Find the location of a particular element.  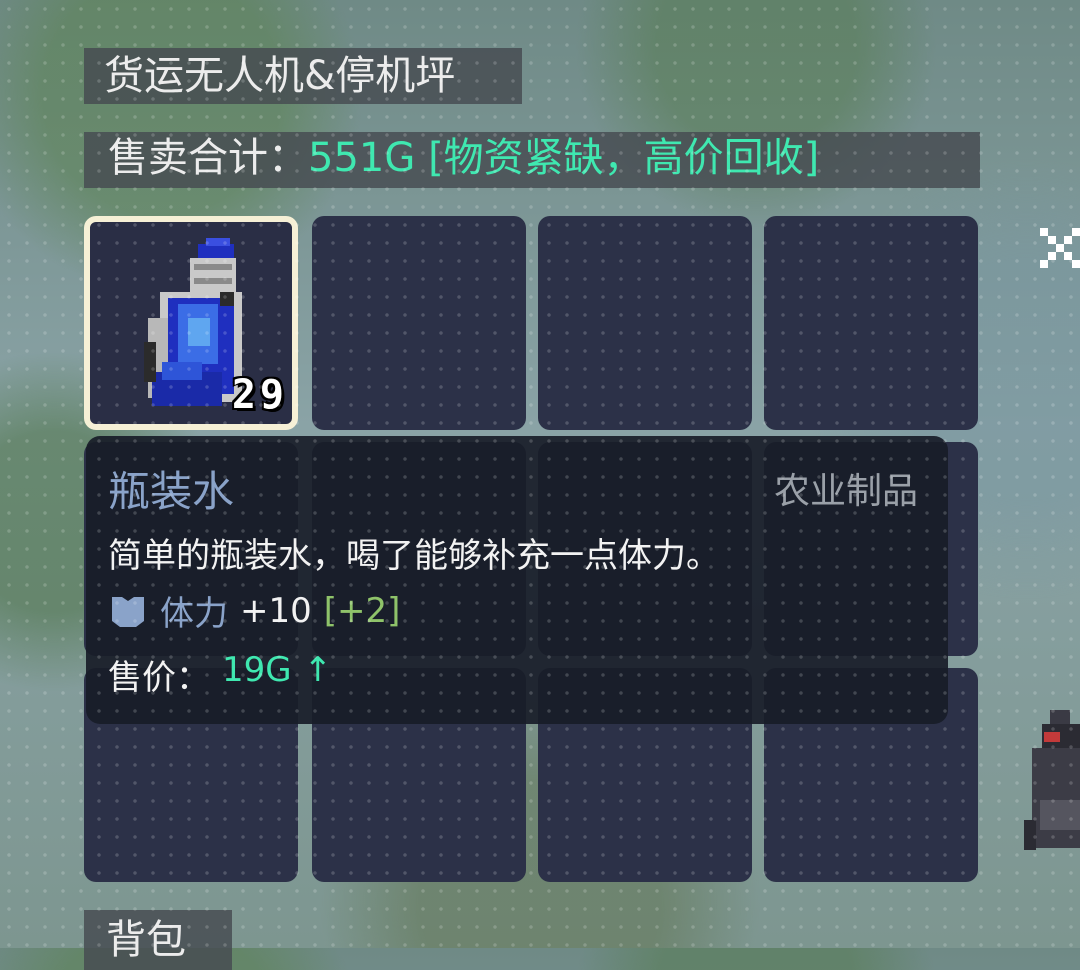

slot-1-bottled-water: 29 is located at coordinates (191, 323).